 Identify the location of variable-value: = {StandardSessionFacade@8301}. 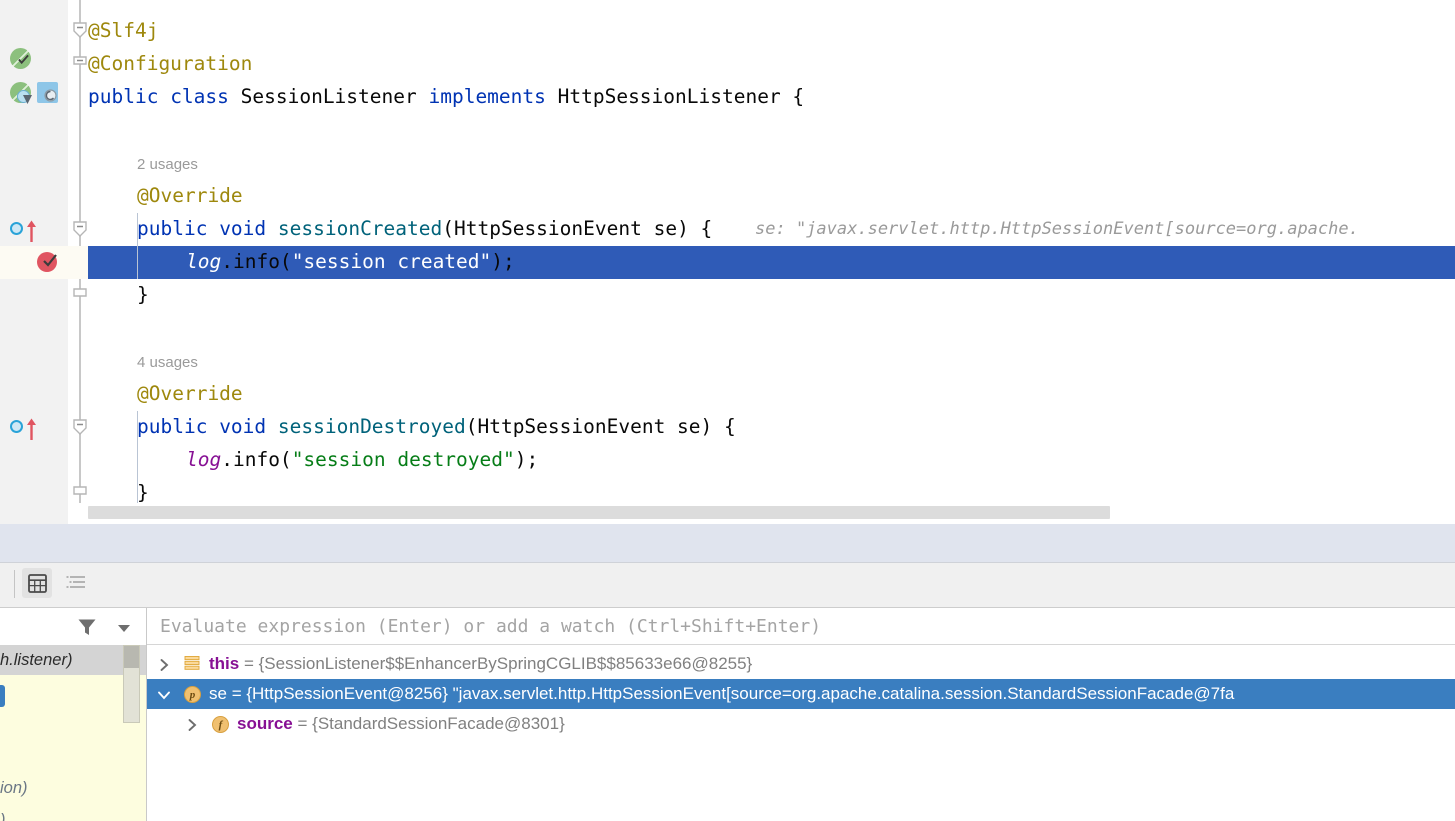
(431, 723).